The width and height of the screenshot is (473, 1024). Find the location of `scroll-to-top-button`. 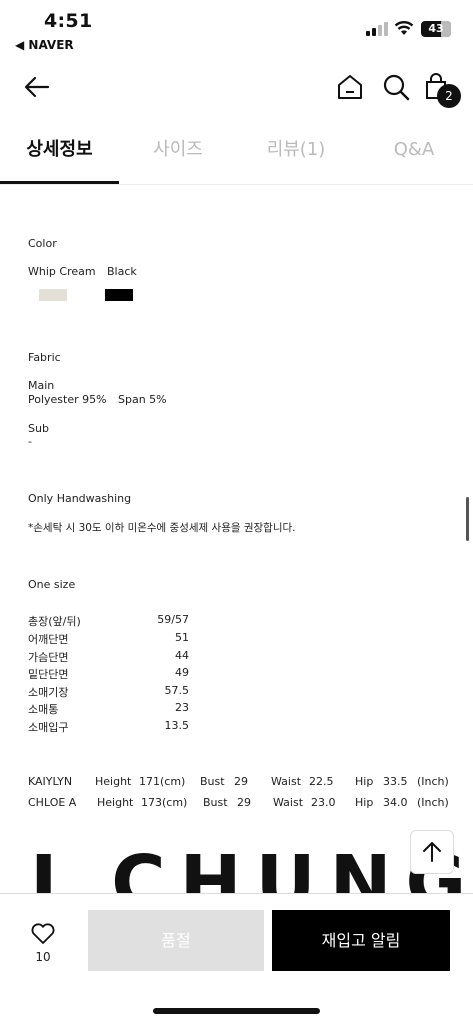

scroll-to-top-button is located at coordinates (432, 852).